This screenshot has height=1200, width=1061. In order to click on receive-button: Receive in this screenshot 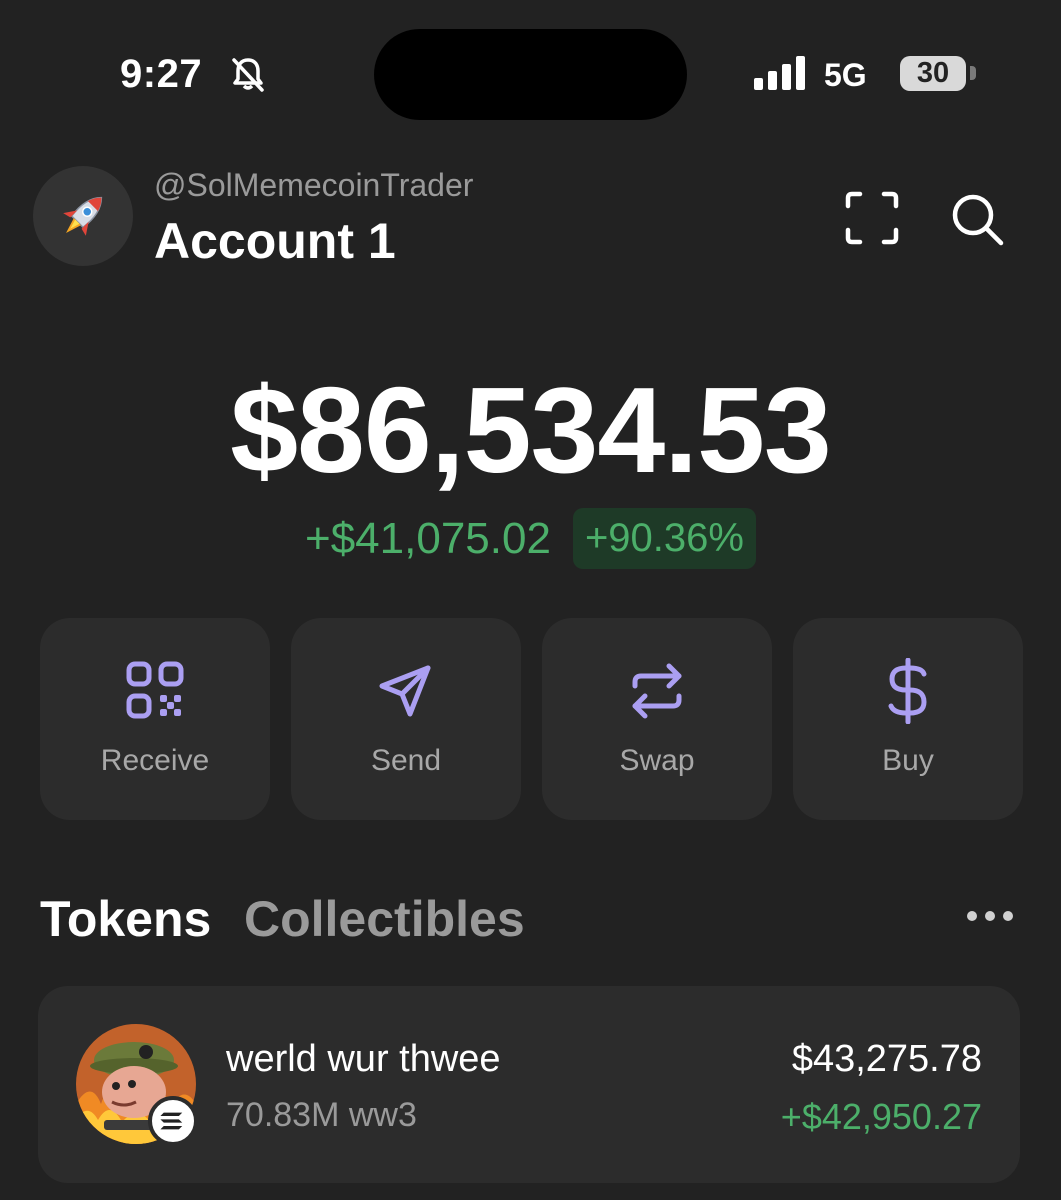, I will do `click(155, 719)`.